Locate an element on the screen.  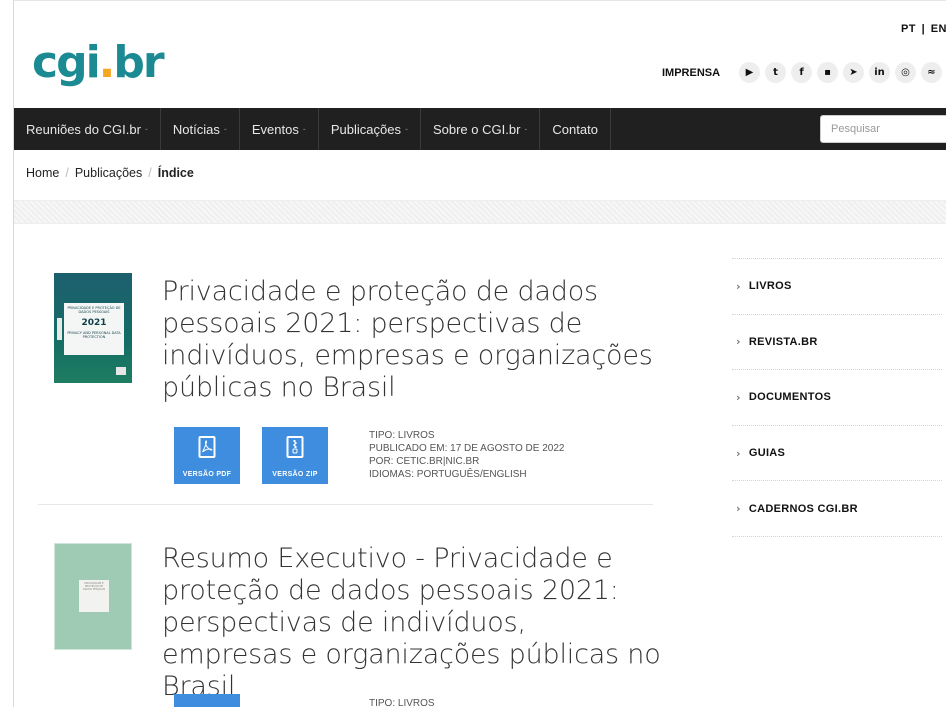
pdf-download-button: VERSÃO PDF is located at coordinates (207, 455).